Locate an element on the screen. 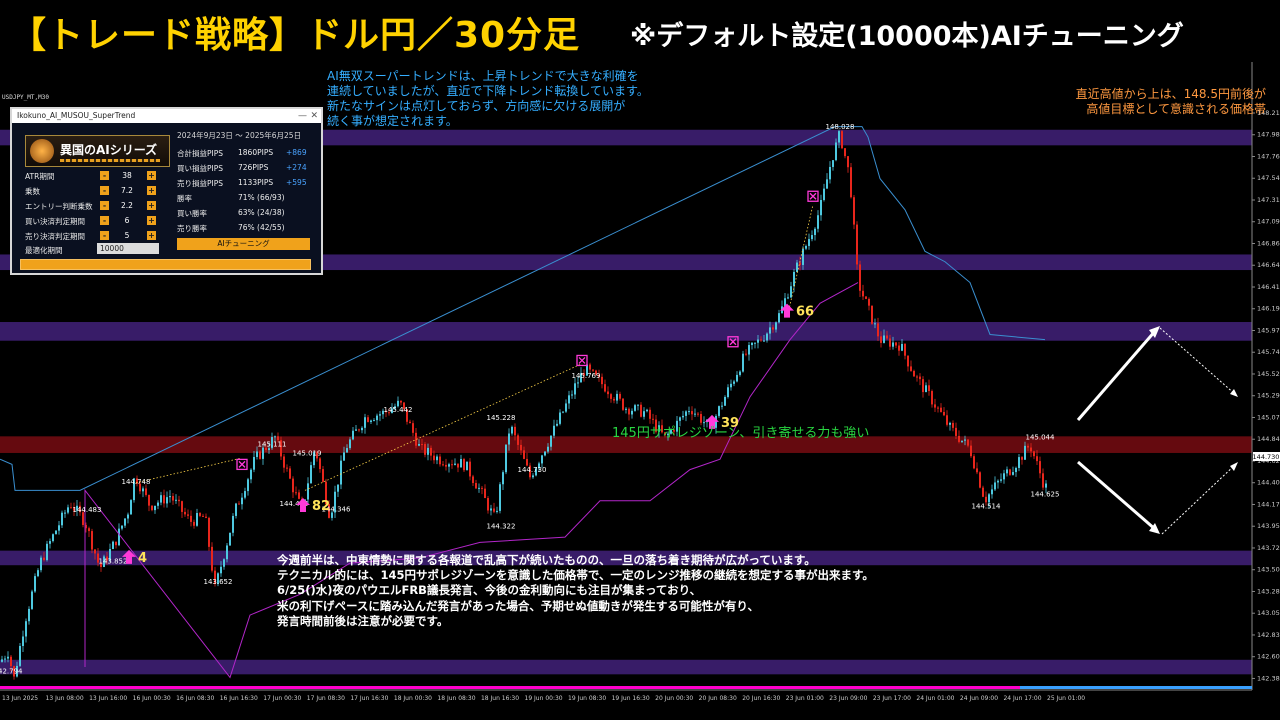 This screenshot has height=720, width=1280. time-tick-label: 24 Jun 17:00 is located at coordinates (1022, 698).